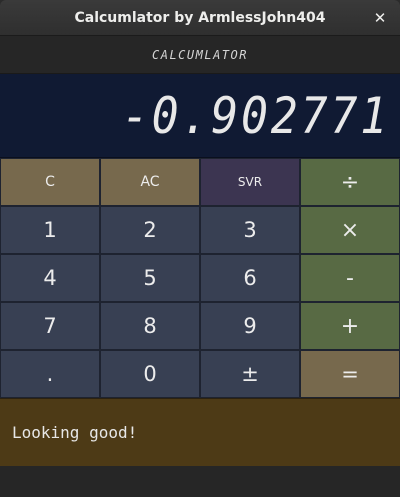  I want to click on key-2-button: 2, so click(150, 230).